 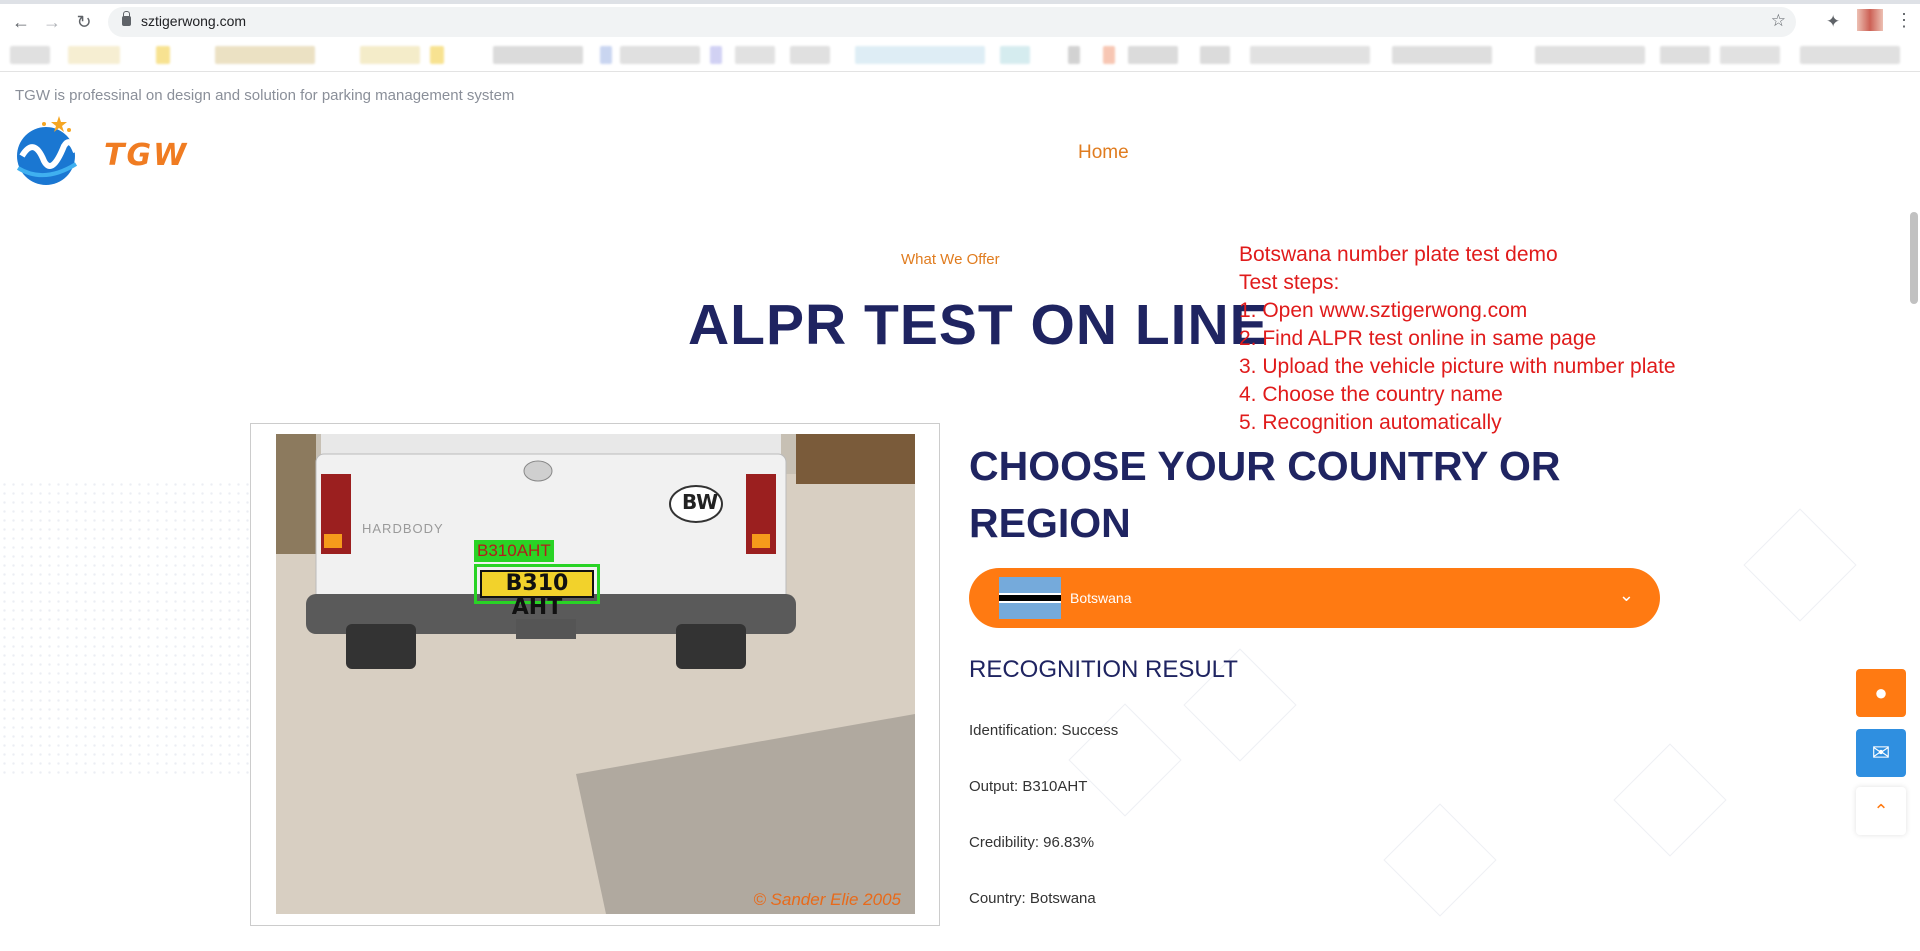 I want to click on demo-note-line: Test steps:, so click(x=1289, y=282).